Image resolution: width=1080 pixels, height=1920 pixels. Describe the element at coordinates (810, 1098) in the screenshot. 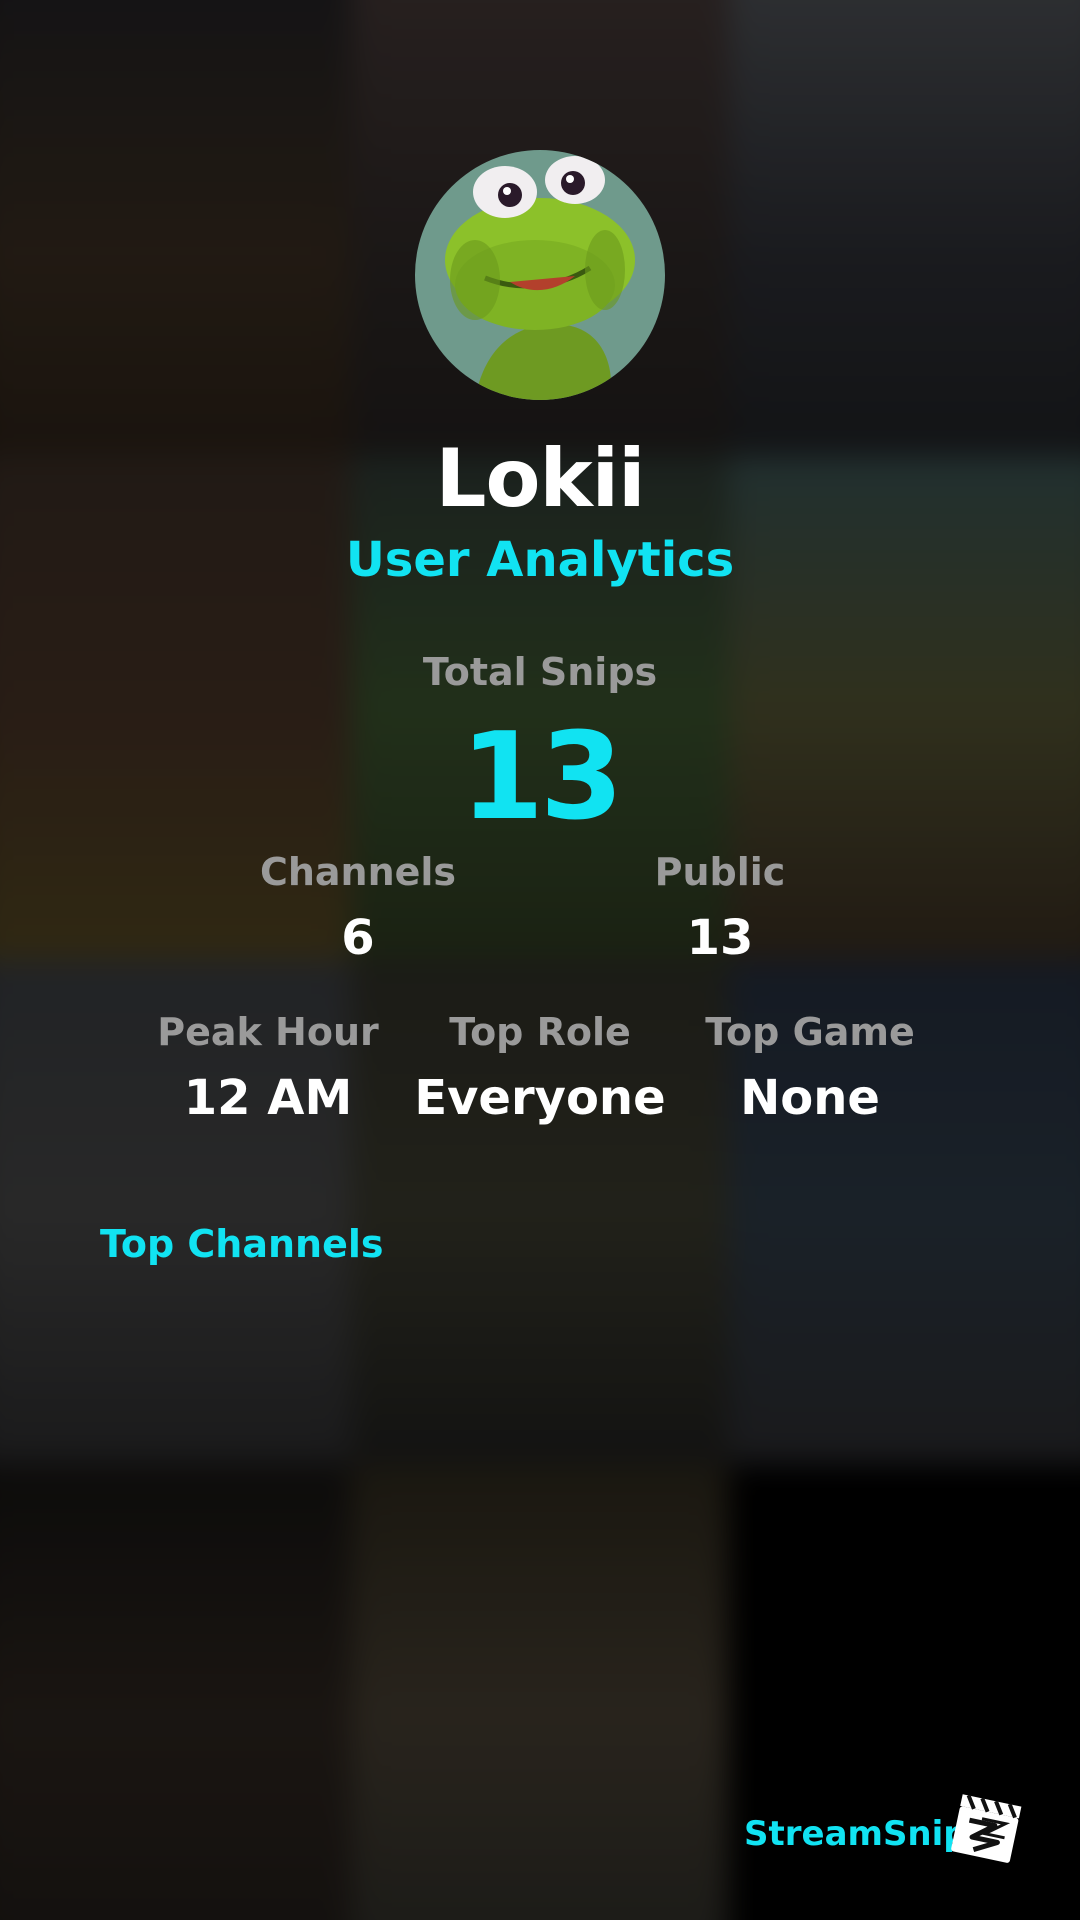

I see `top-game-value: None` at that location.